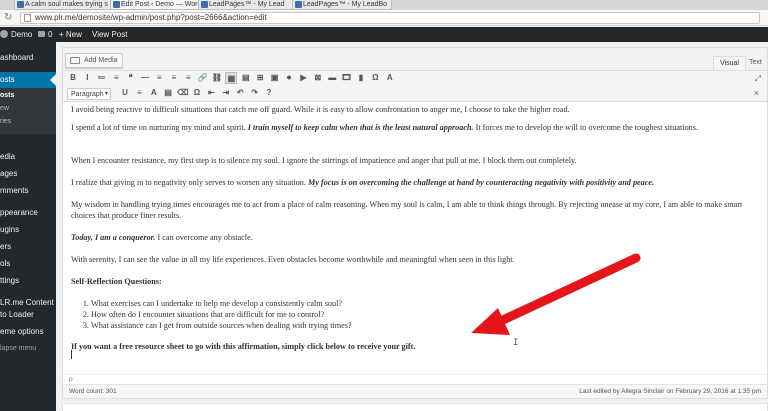 This screenshot has width=768, height=411. I want to click on toolbar-button: 🔗, so click(203, 78).